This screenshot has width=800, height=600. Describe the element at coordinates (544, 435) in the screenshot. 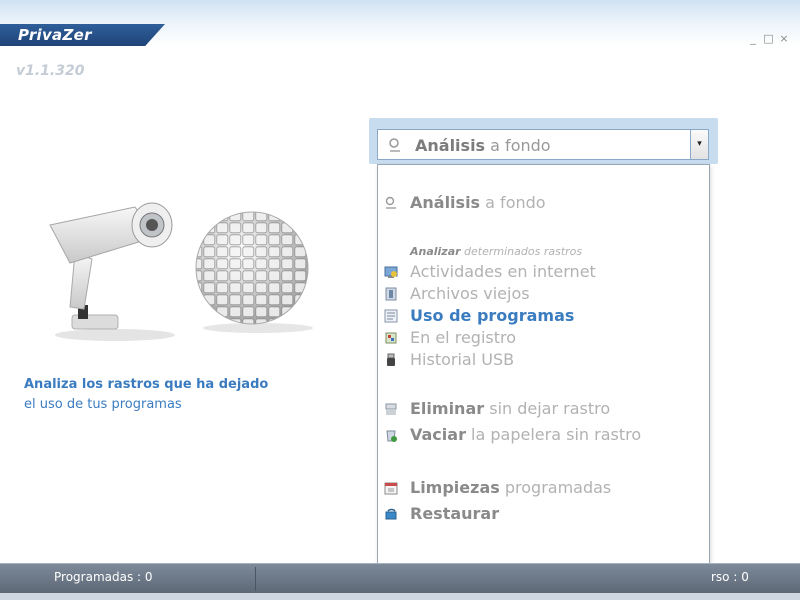

I see `option-empty-recycle-bin: Vaciar la papelera sin rastro` at that location.